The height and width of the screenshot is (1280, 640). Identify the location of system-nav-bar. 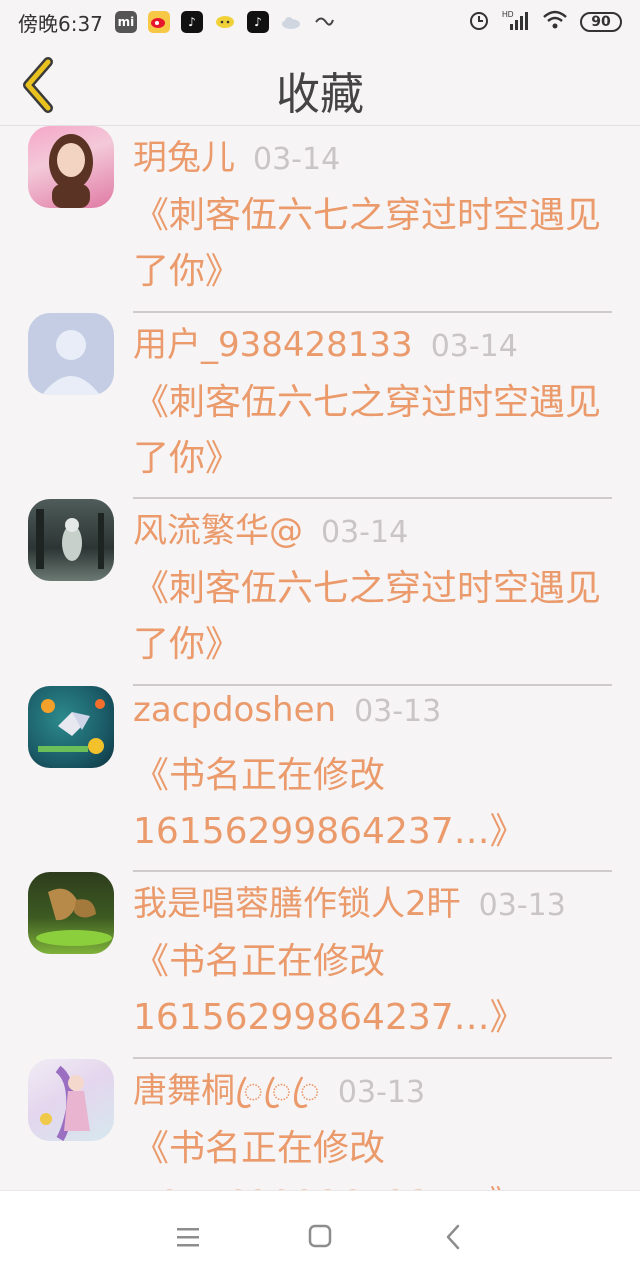
(320, 1235).